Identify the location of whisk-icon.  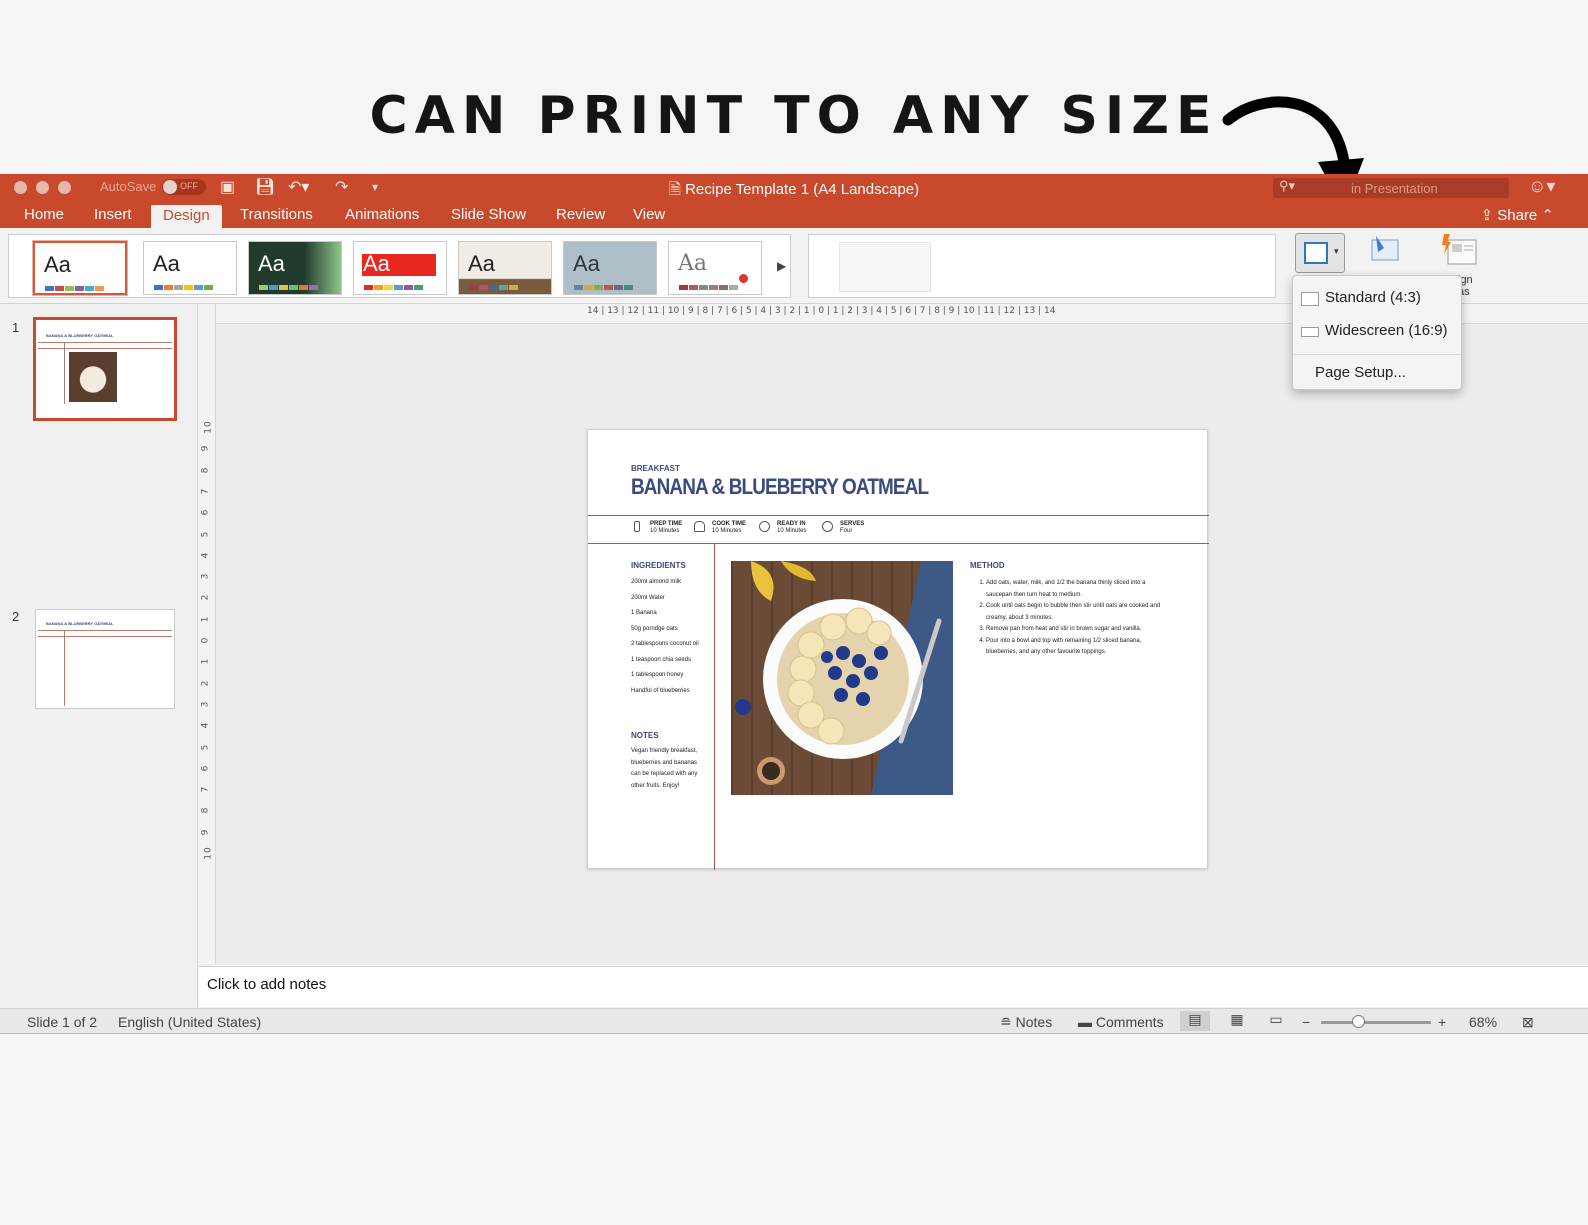
(637, 526).